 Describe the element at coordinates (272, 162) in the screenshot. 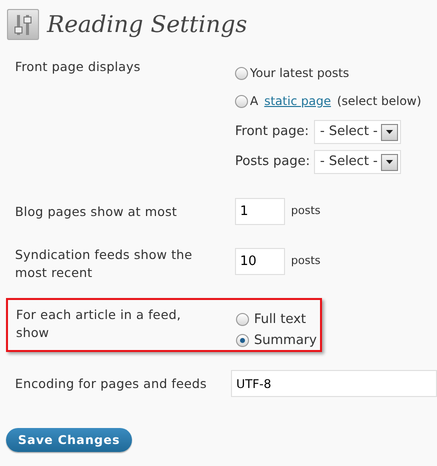

I see `select-label: Posts page:` at that location.